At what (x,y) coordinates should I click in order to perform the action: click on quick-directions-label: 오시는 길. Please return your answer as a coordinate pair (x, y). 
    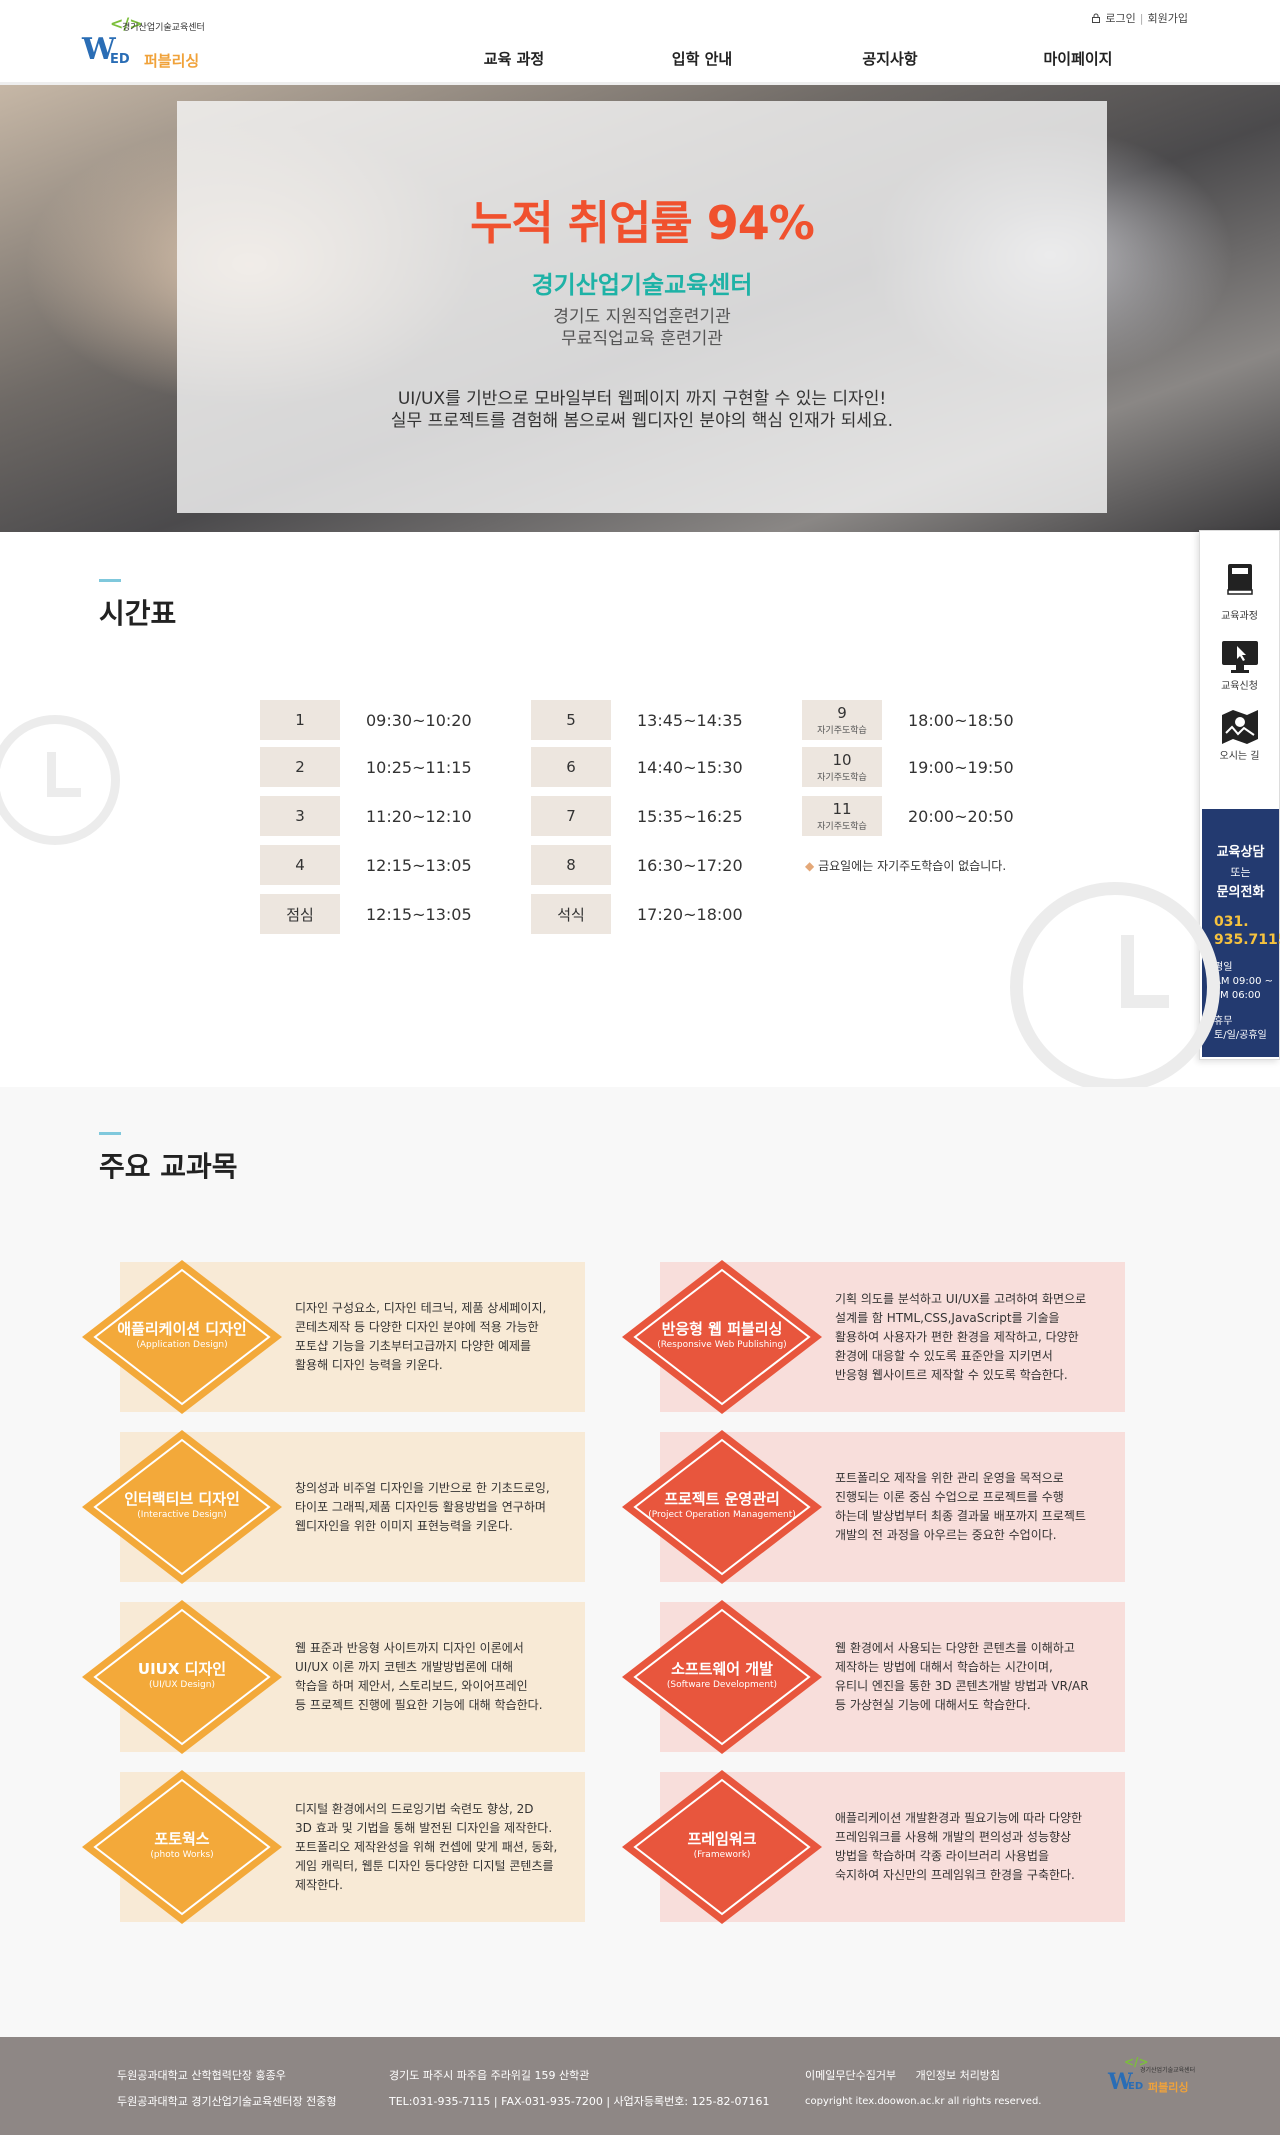
    Looking at the image, I should click on (1239, 756).